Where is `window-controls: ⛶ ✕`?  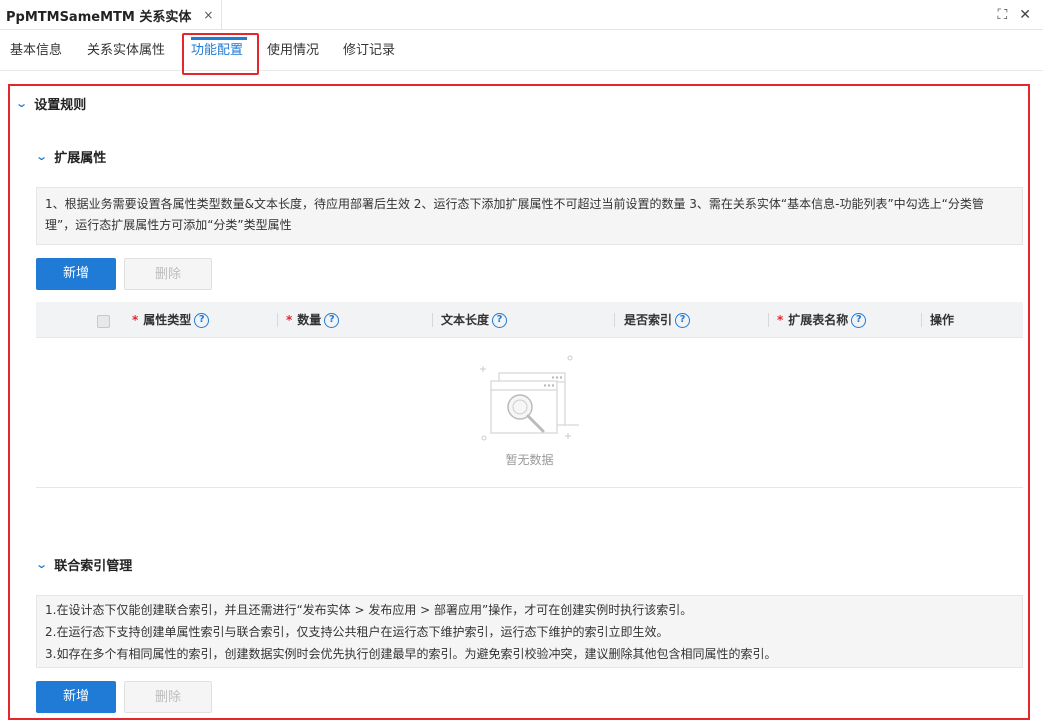
window-controls: ⛶ ✕ is located at coordinates (1014, 15).